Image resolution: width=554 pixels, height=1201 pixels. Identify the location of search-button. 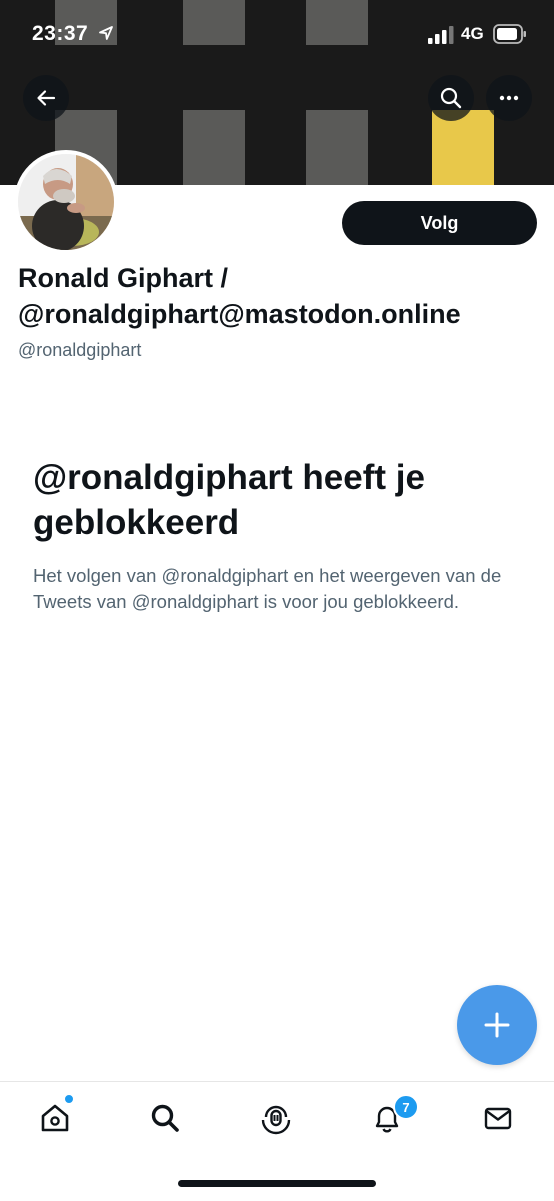
(451, 98).